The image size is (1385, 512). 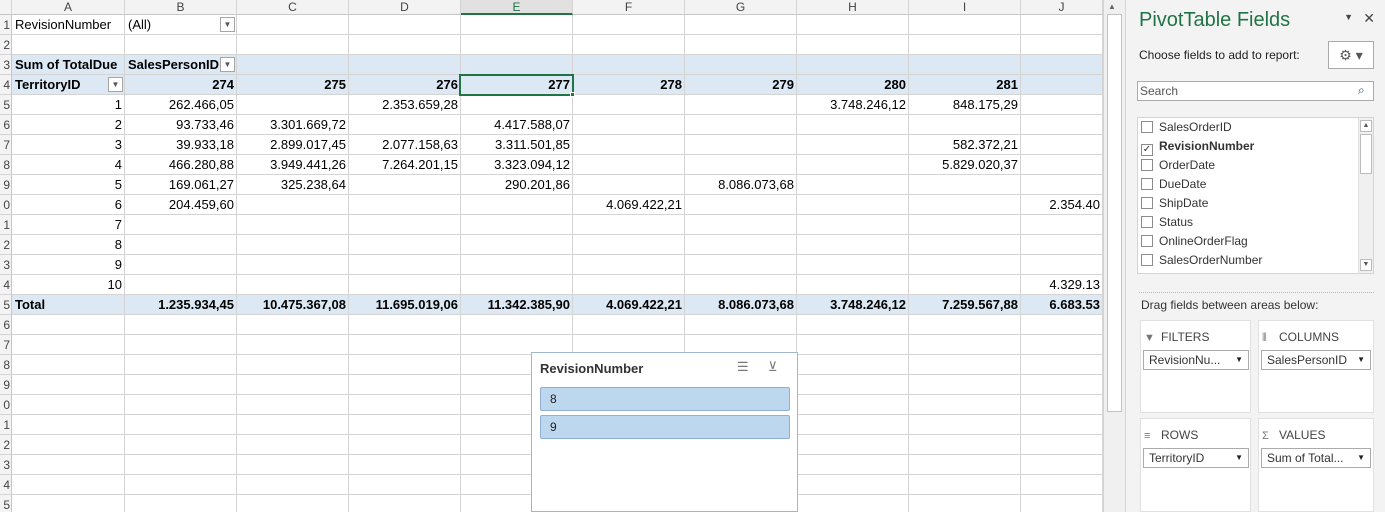 I want to click on columns-field-chip: SalesPersonID ▼, so click(x=1316, y=360).